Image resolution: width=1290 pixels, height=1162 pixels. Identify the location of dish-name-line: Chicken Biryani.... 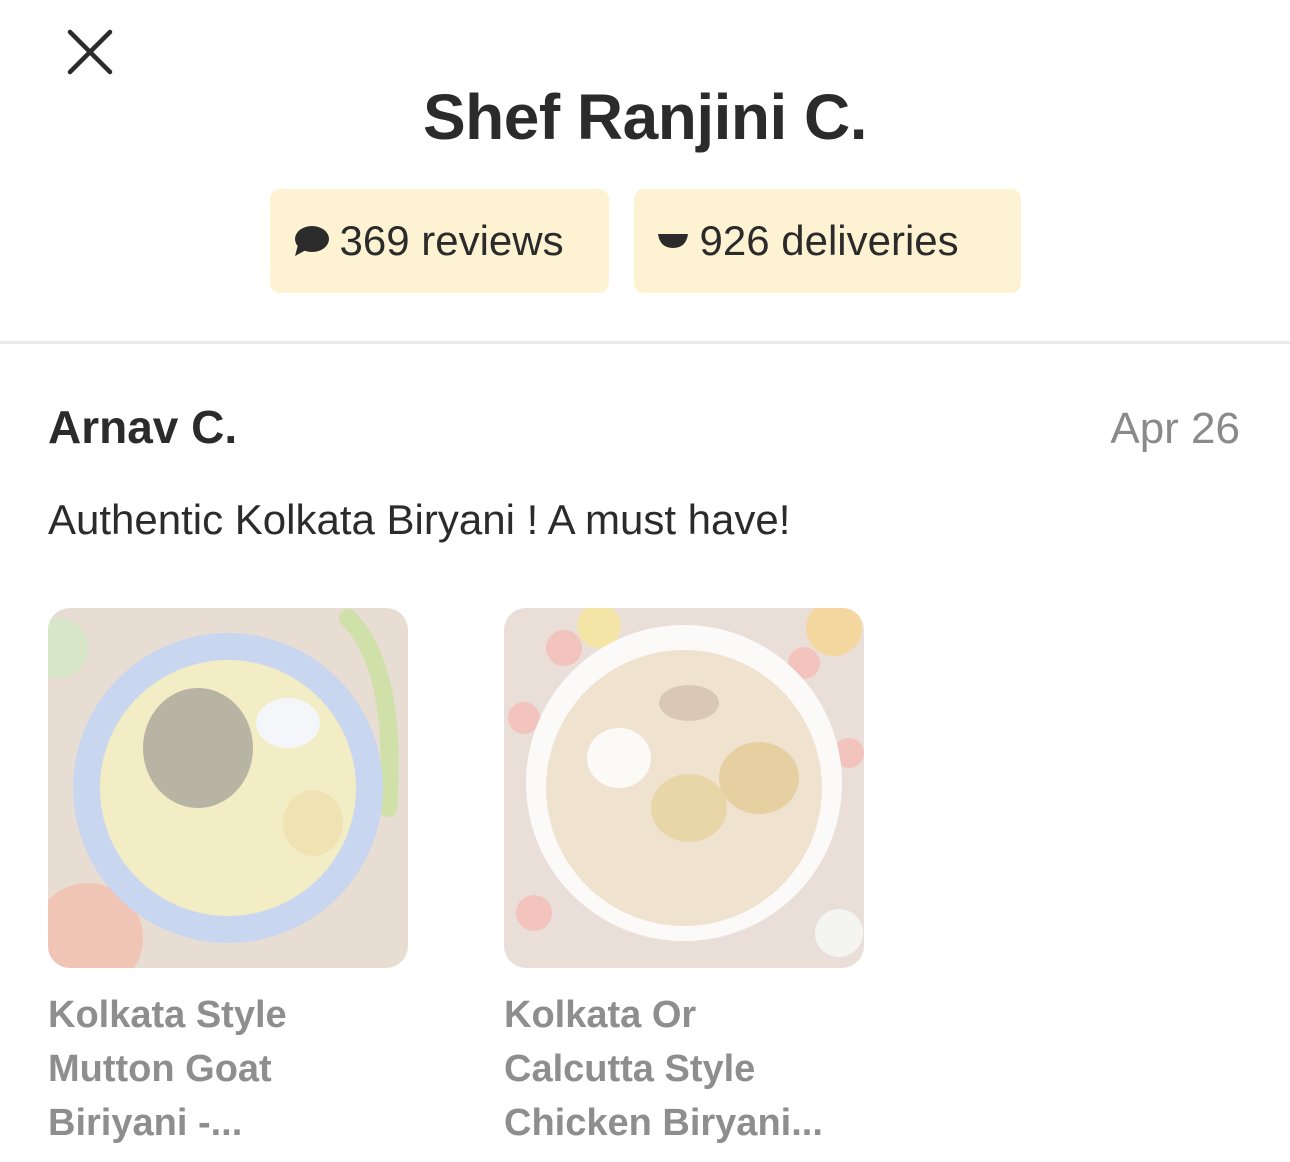
(663, 1123).